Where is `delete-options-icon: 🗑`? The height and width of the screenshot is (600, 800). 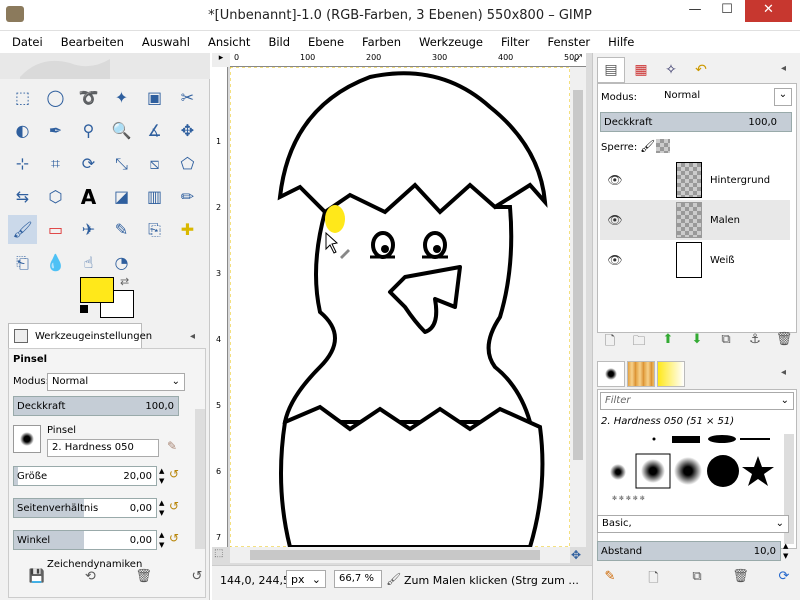 delete-options-icon: 🗑 is located at coordinates (144, 579).